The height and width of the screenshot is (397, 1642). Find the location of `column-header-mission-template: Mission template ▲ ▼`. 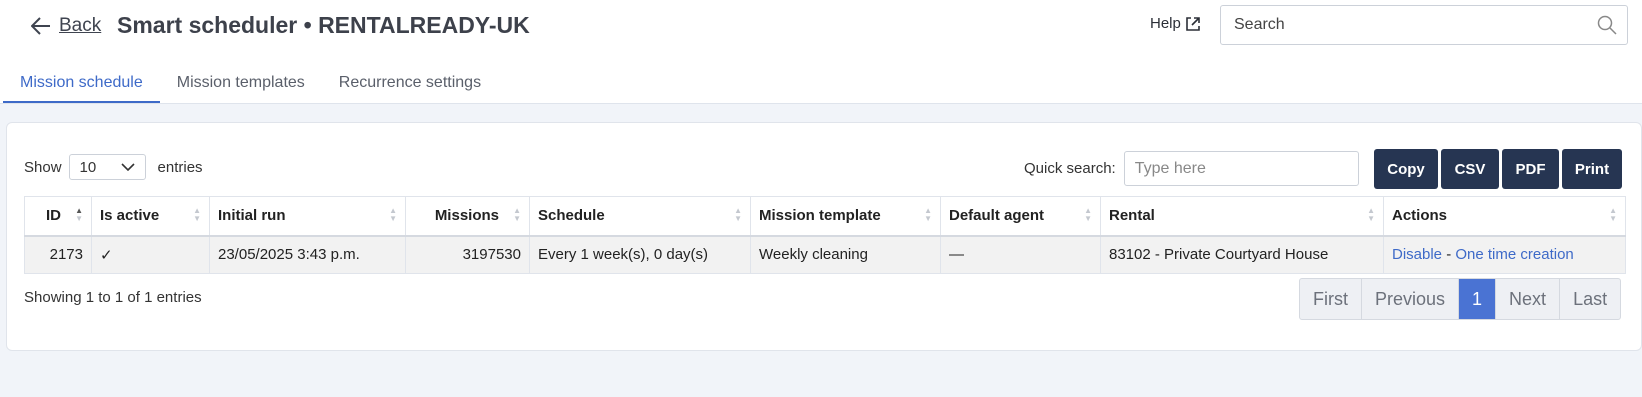

column-header-mission-template: Mission template ▲ ▼ is located at coordinates (845, 216).